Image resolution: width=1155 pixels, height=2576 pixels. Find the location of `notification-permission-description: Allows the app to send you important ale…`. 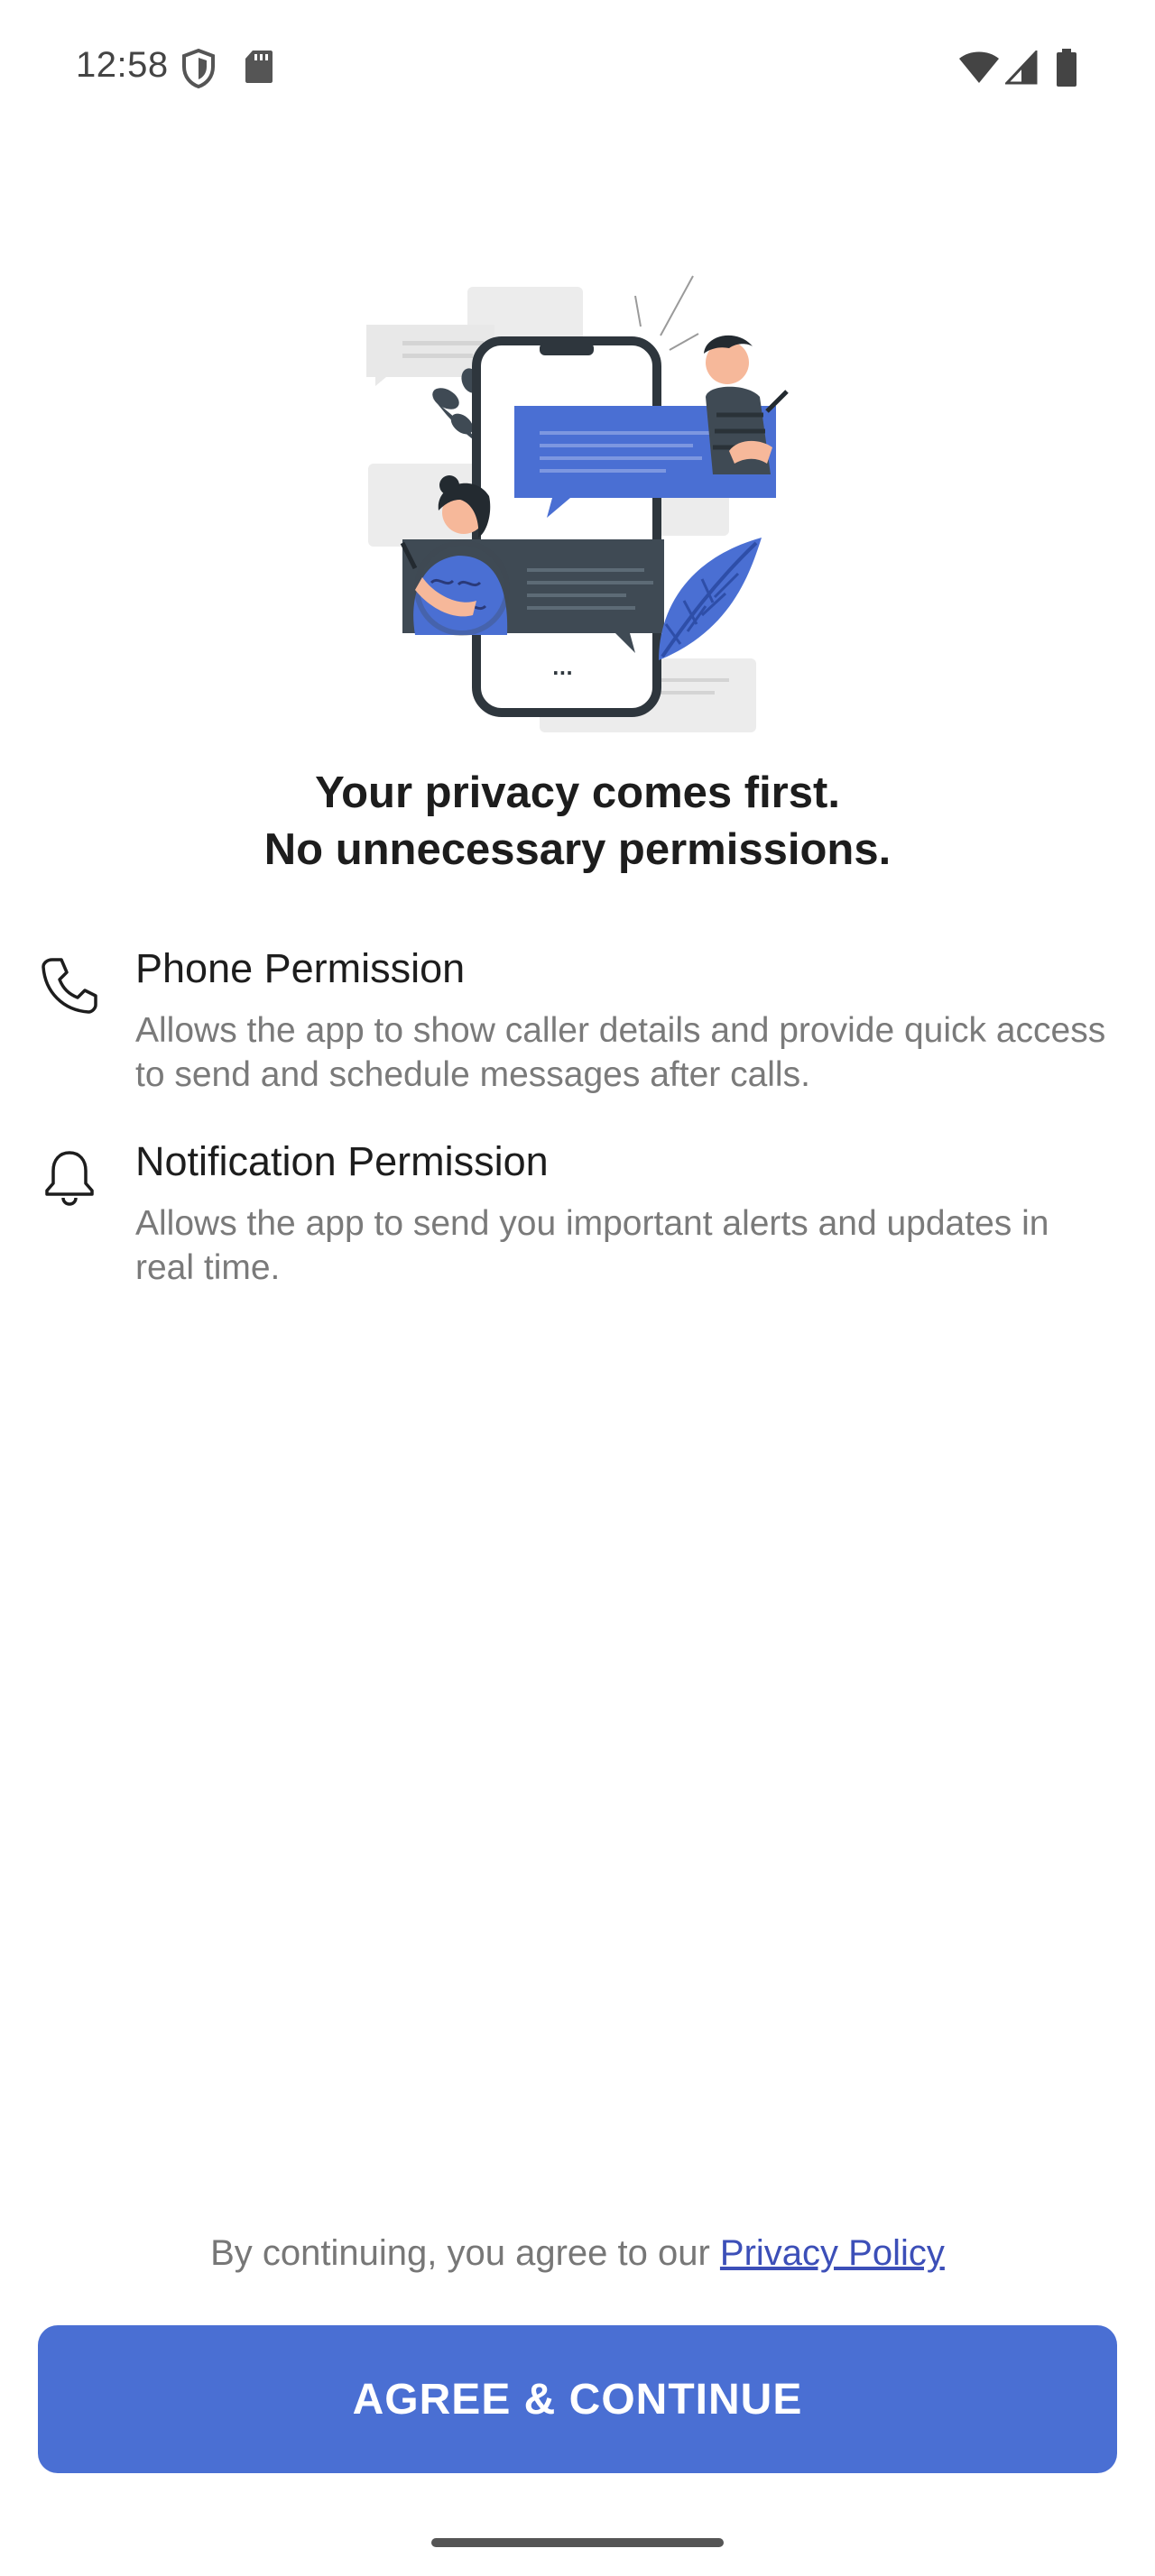

notification-permission-description: Allows the app to send you important ale… is located at coordinates (592, 1245).